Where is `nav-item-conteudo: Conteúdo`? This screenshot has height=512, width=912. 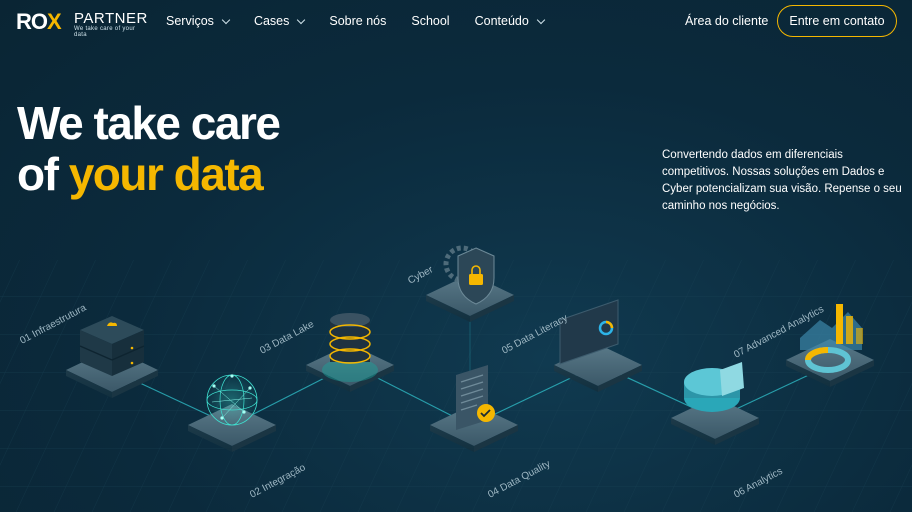 nav-item-conteudo: Conteúdo is located at coordinates (510, 21).